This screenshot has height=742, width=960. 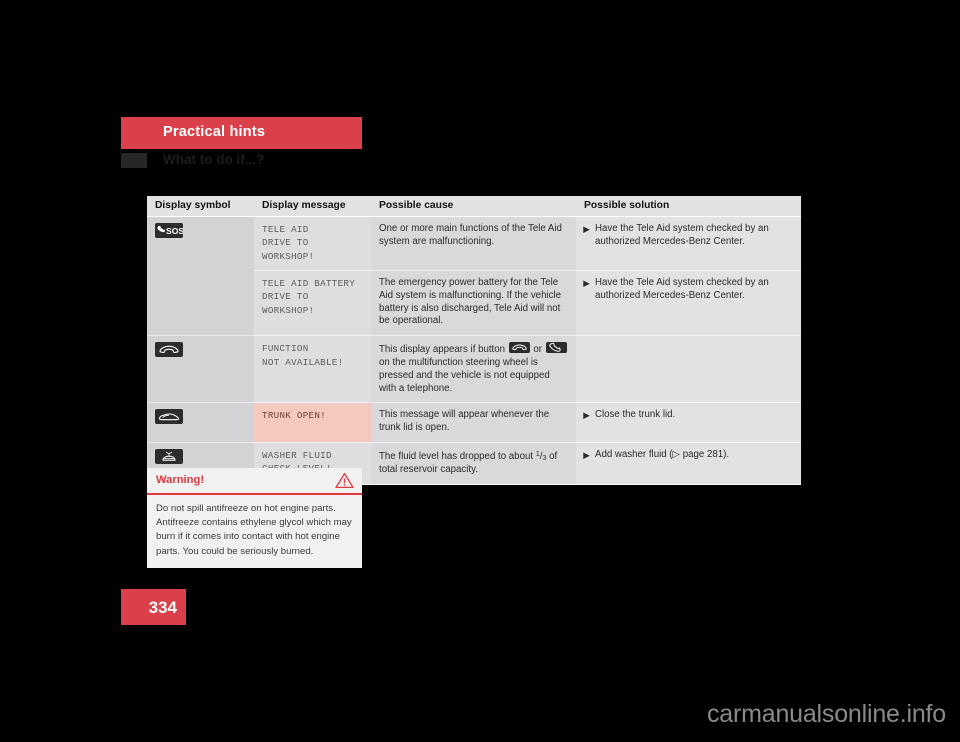 I want to click on message-line-2: NOT AVAILABLE!, so click(x=303, y=362).